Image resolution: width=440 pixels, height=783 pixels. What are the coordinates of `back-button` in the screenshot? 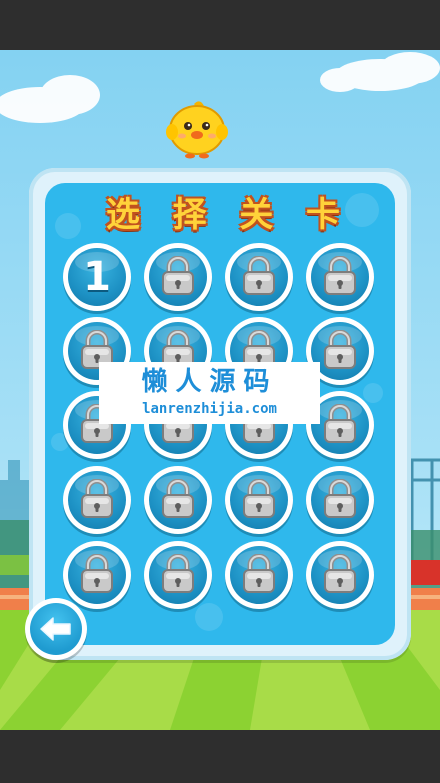 It's located at (56, 629).